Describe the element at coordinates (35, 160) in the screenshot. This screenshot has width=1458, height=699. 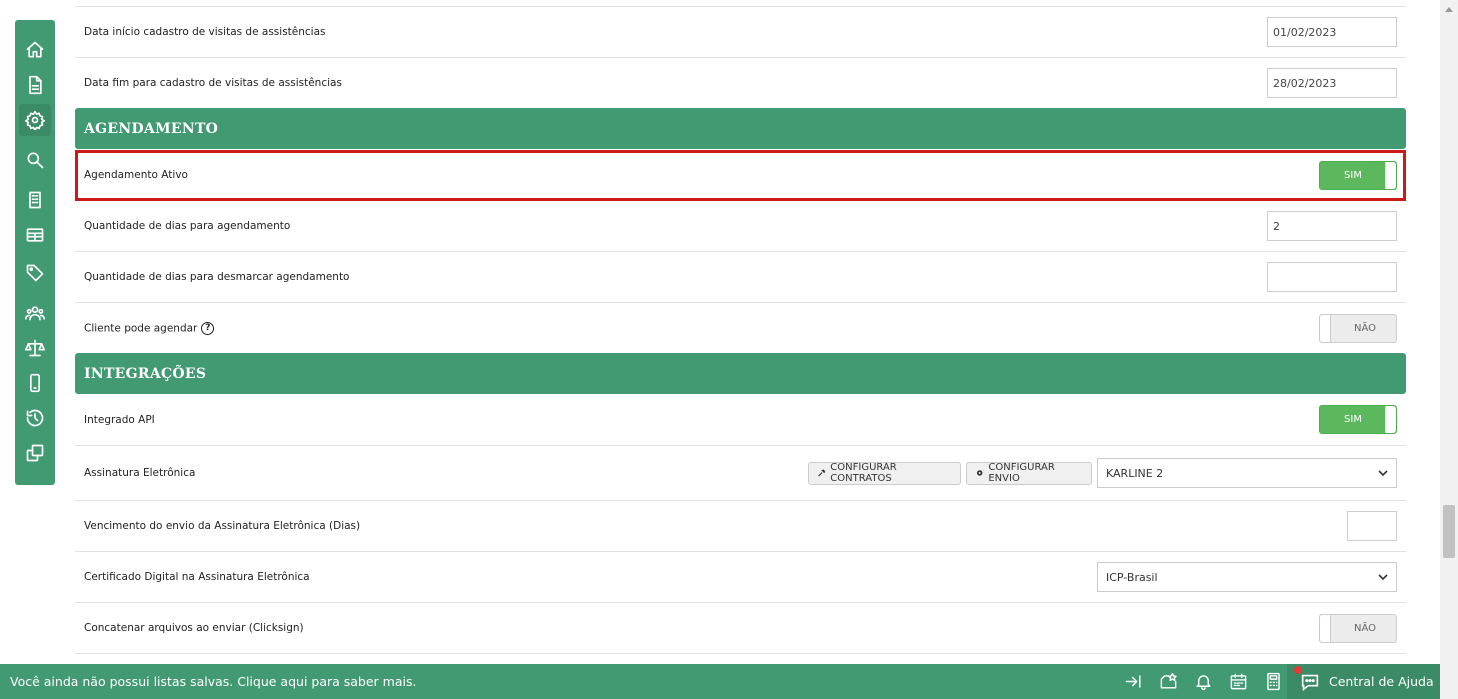
I see `search-icon` at that location.